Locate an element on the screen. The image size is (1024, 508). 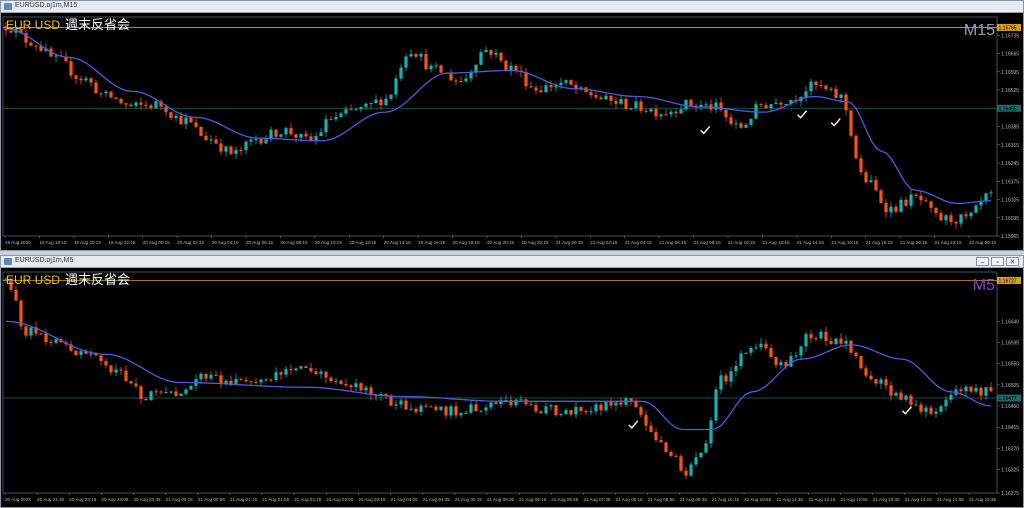
overlay-title: 週末反省会 is located at coordinates (97, 25).